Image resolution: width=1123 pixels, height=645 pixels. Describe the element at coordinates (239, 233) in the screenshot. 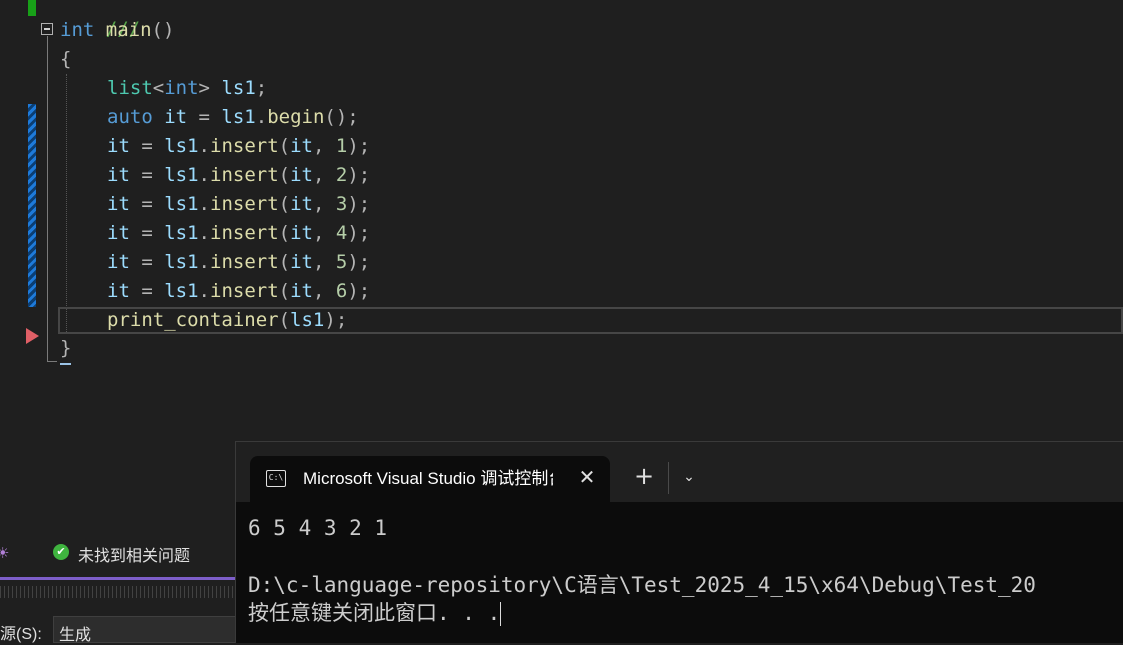

I see `code-line-insert: it = ls1.insert(it, 4);` at that location.